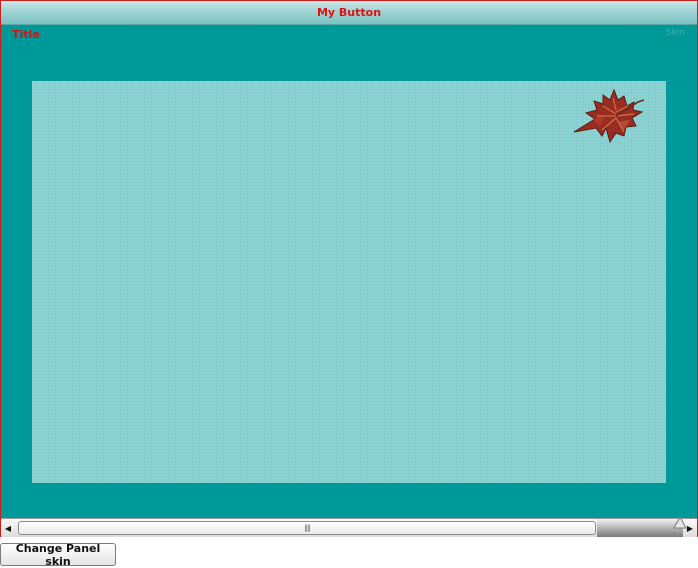 This screenshot has height=568, width=698. I want to click on horizontal-scrollbar: ◀ |||| ▶, so click(349, 526).